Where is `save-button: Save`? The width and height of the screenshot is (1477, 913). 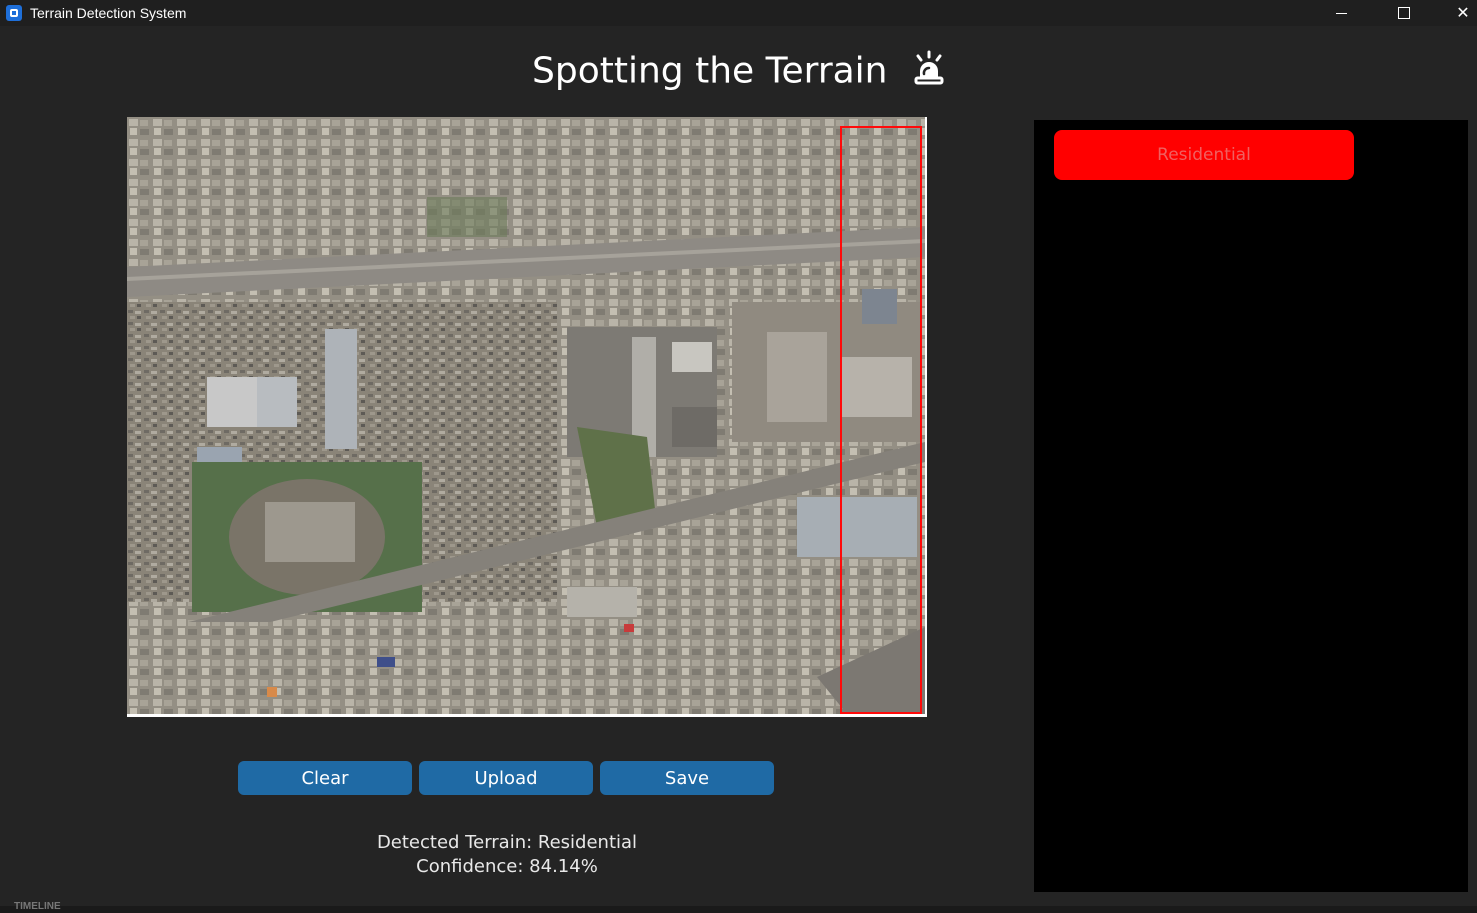 save-button: Save is located at coordinates (687, 778).